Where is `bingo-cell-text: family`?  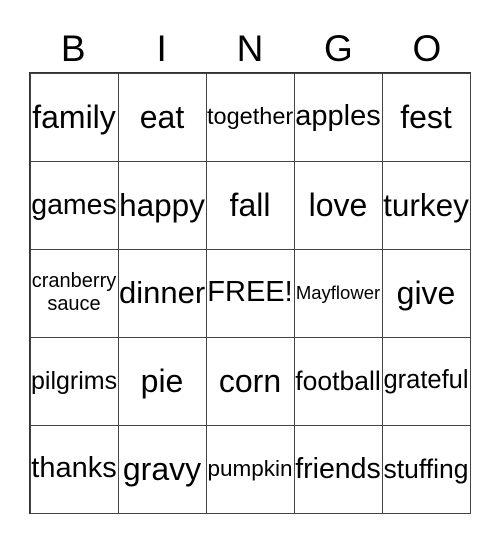 bingo-cell-text: family is located at coordinates (74, 116).